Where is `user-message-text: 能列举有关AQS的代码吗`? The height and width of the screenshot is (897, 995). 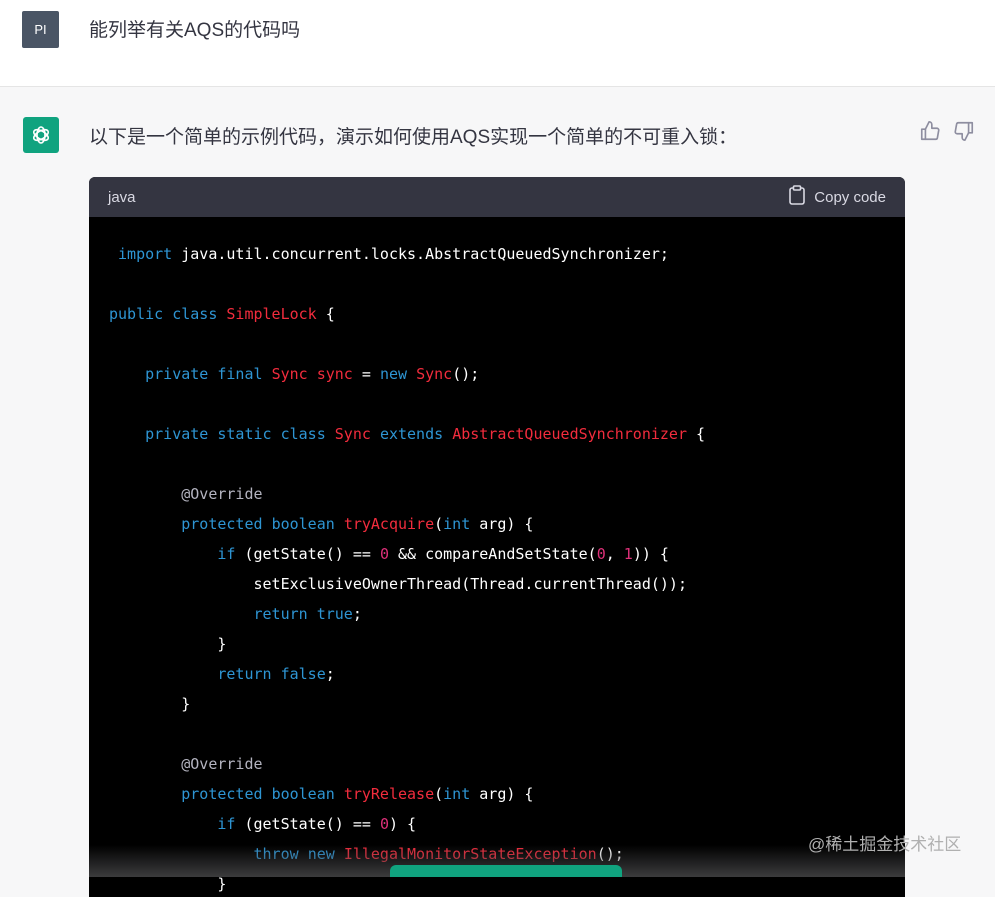
user-message-text: 能列举有关AQS的代码吗 is located at coordinates (195, 30).